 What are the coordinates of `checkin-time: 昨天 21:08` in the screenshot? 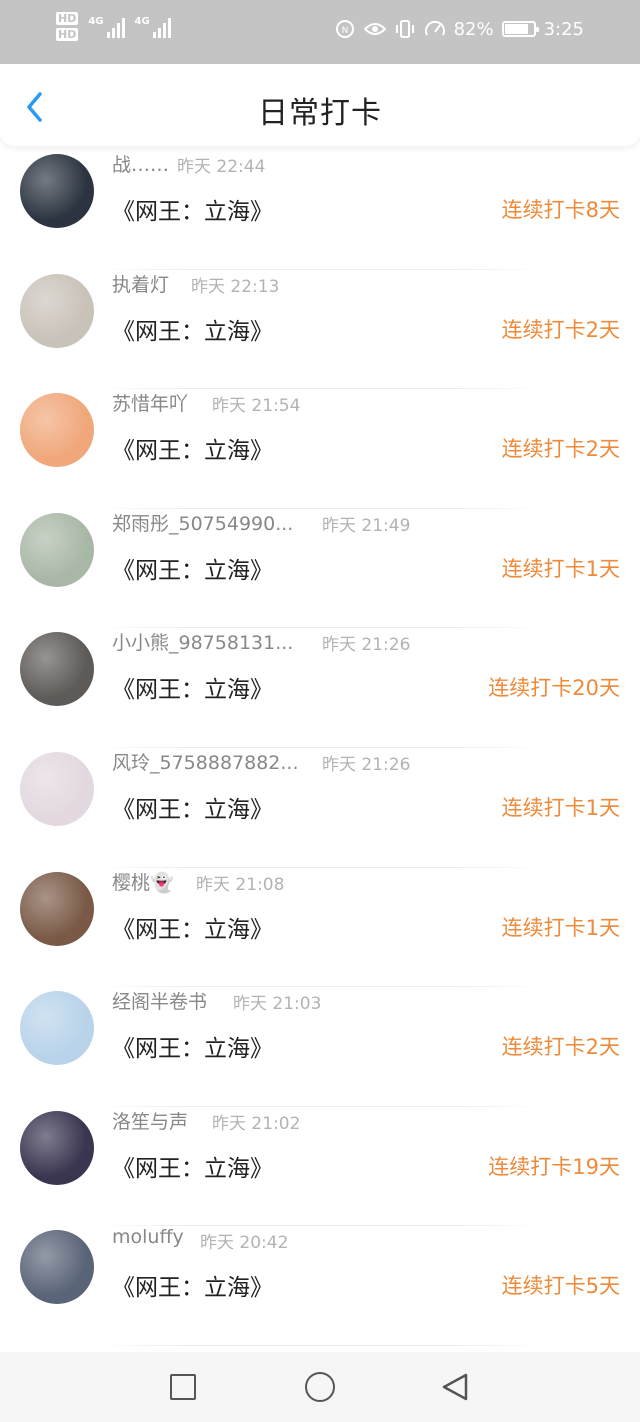 It's located at (240, 884).